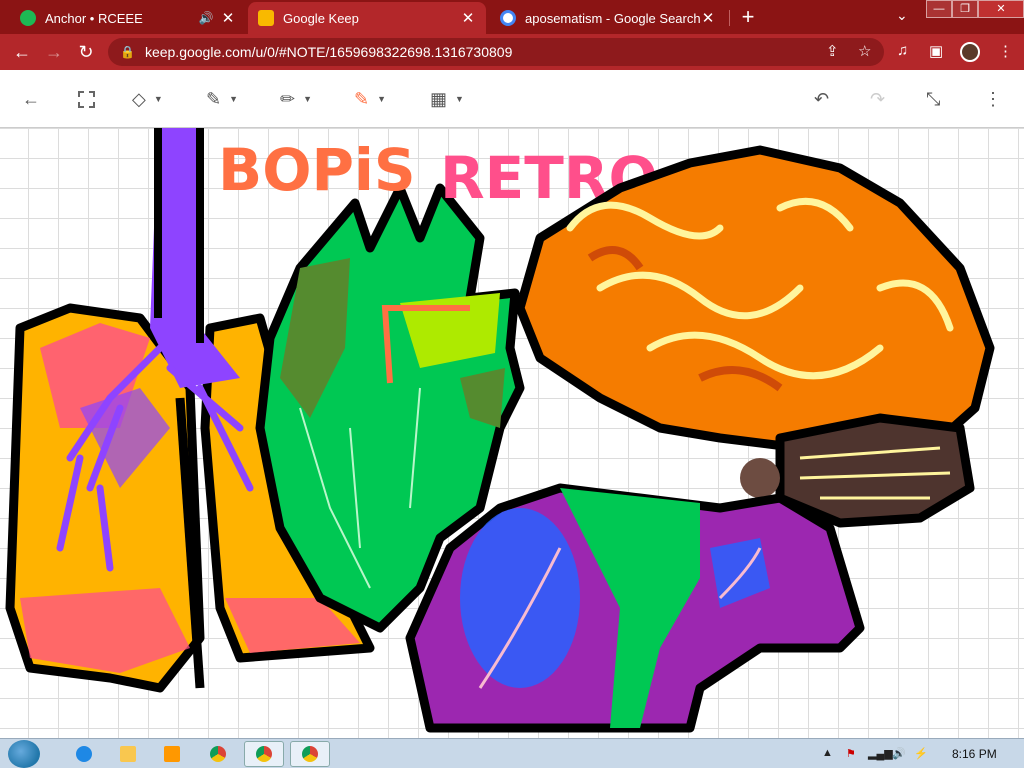 The width and height of the screenshot is (1024, 768). What do you see at coordinates (974, 754) in the screenshot?
I see `clock: 8:16 PM` at bounding box center [974, 754].